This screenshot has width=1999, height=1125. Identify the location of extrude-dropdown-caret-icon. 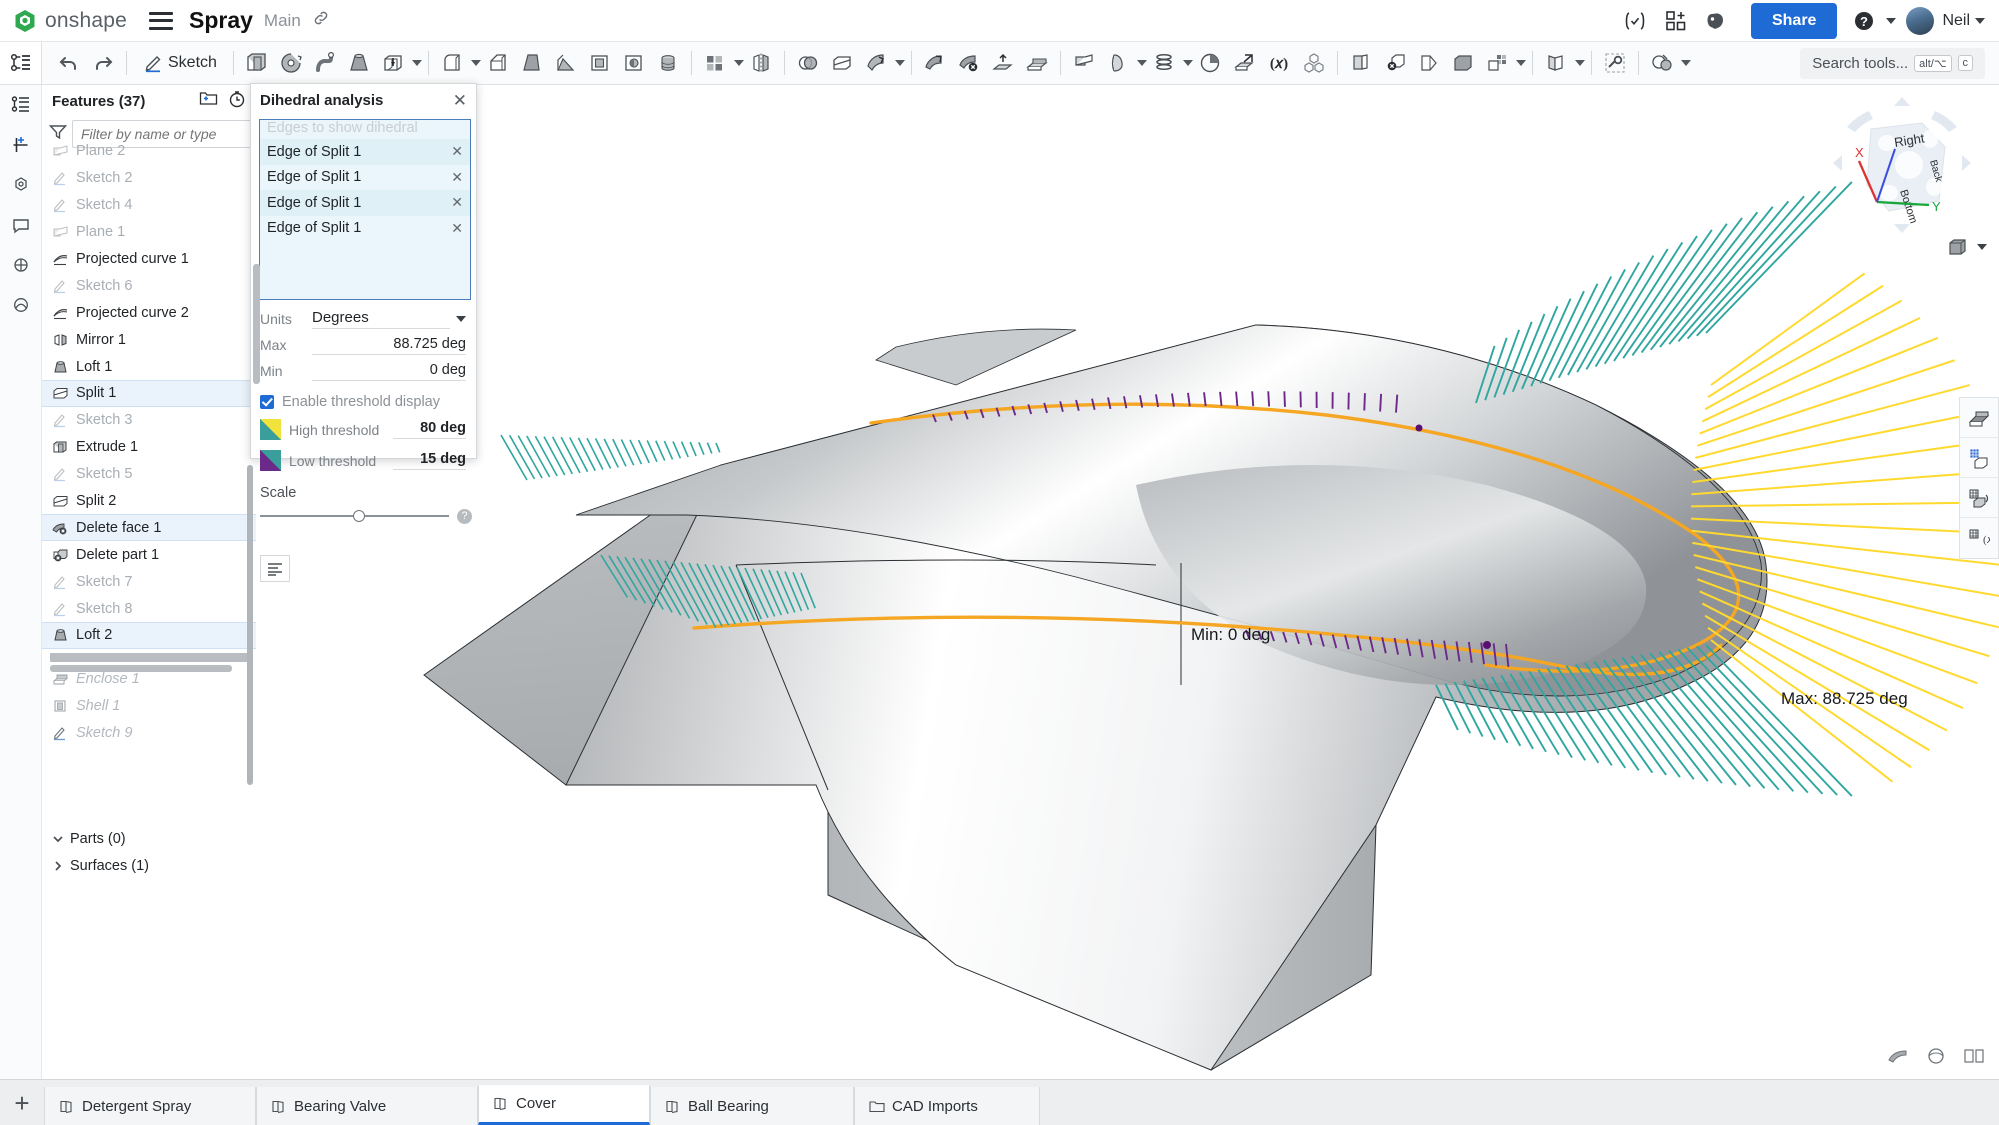
(416, 63).